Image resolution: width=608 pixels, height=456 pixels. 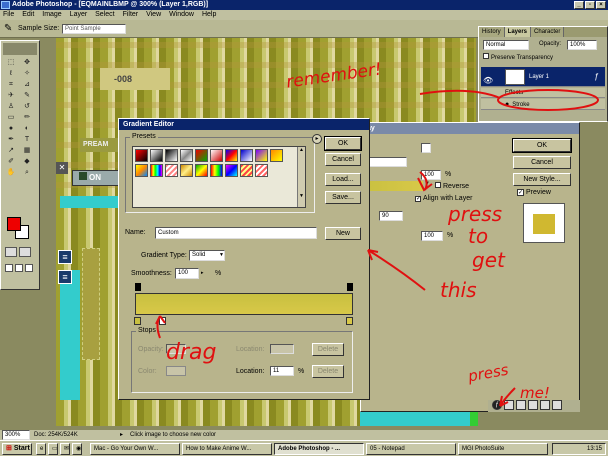 I want to click on annotation-arrow-drag, so click(x=160, y=327).